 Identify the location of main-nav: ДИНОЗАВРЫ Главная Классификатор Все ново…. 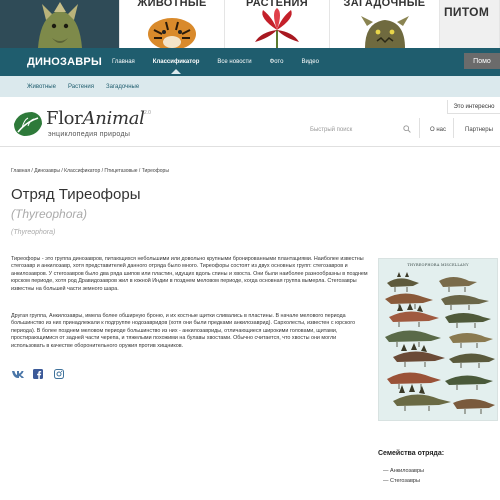
(250, 62).